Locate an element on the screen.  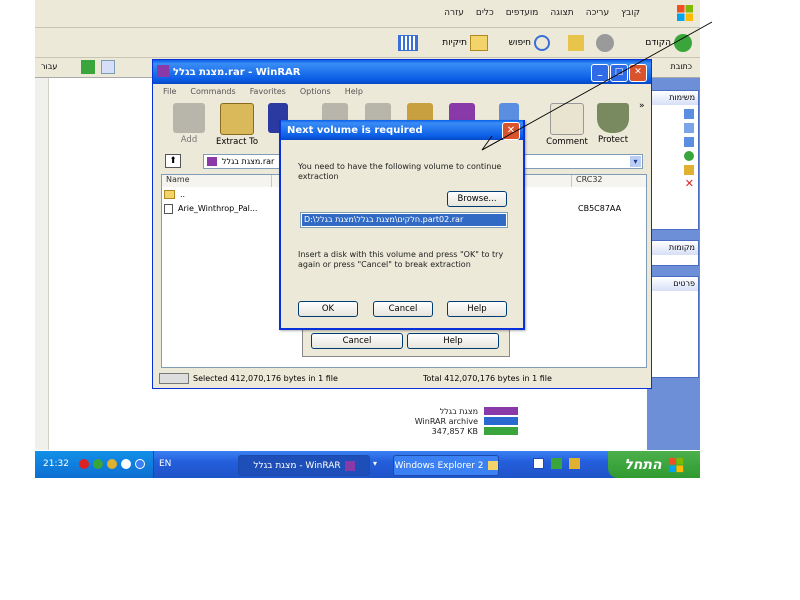
start-button: התחל is located at coordinates (654, 464).